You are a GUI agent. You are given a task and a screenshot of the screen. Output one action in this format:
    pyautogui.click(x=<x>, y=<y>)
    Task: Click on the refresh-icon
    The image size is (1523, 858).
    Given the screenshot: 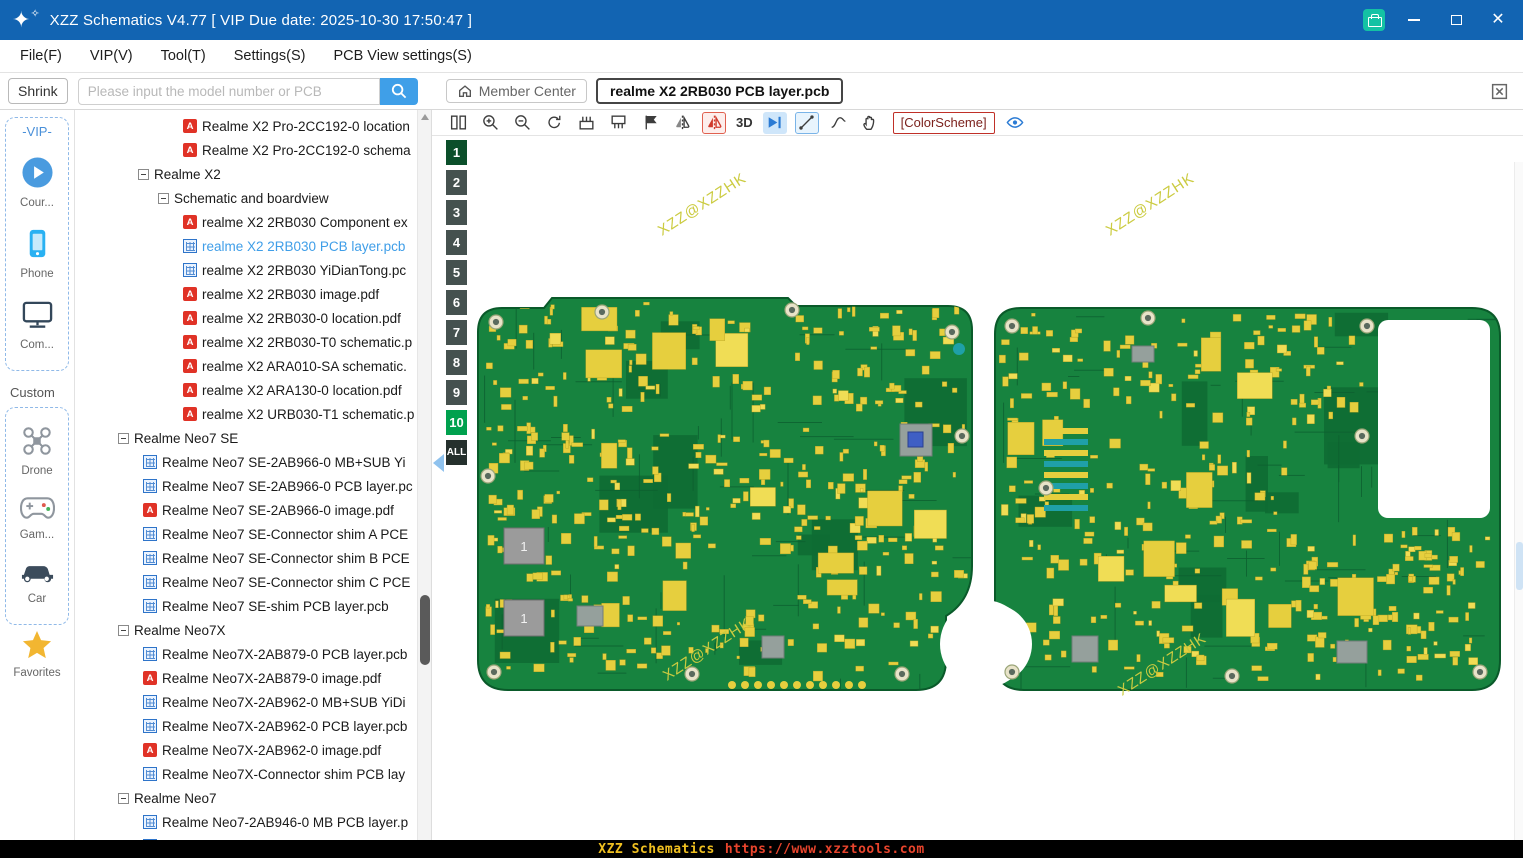 What is the action you would take?
    pyautogui.click(x=554, y=123)
    